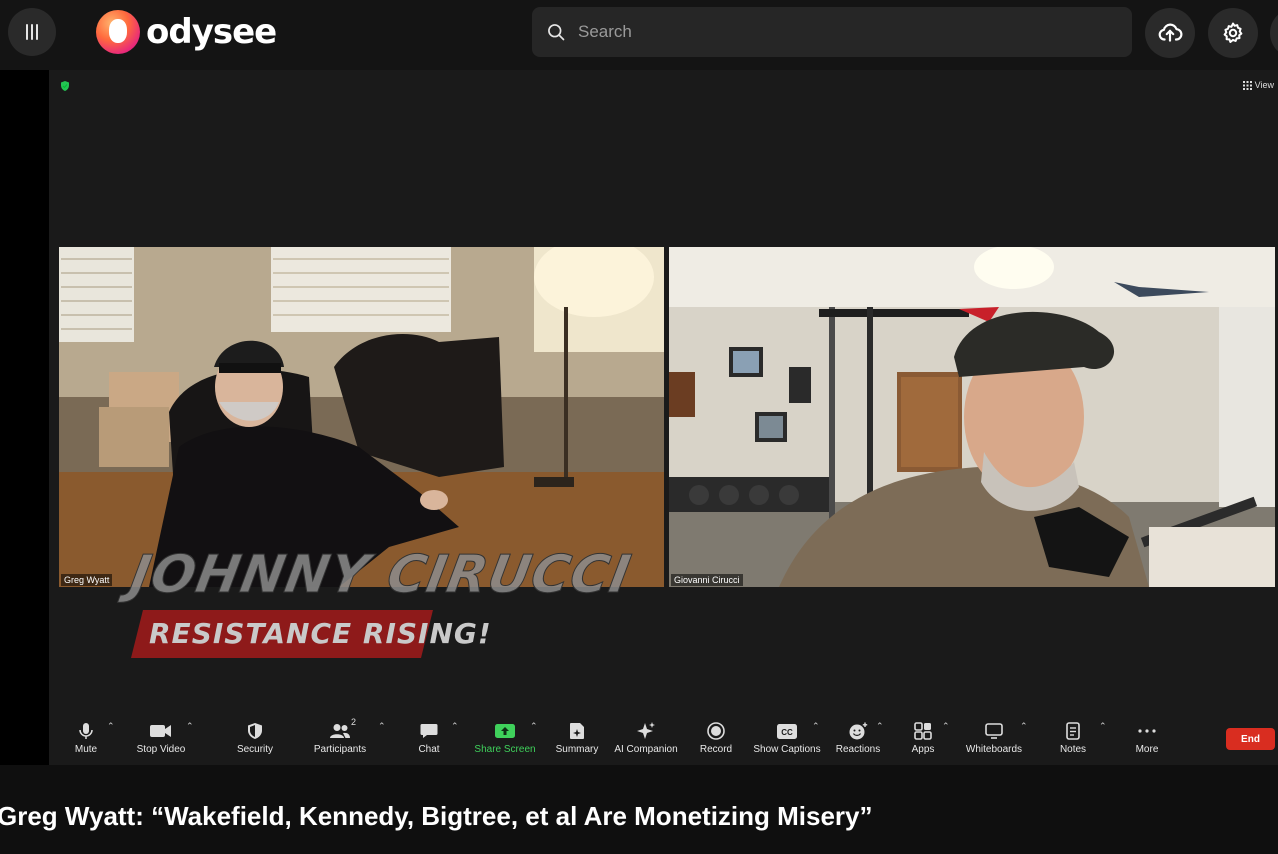 This screenshot has height=854, width=1278. I want to click on chat-bubble-icon, so click(429, 731).